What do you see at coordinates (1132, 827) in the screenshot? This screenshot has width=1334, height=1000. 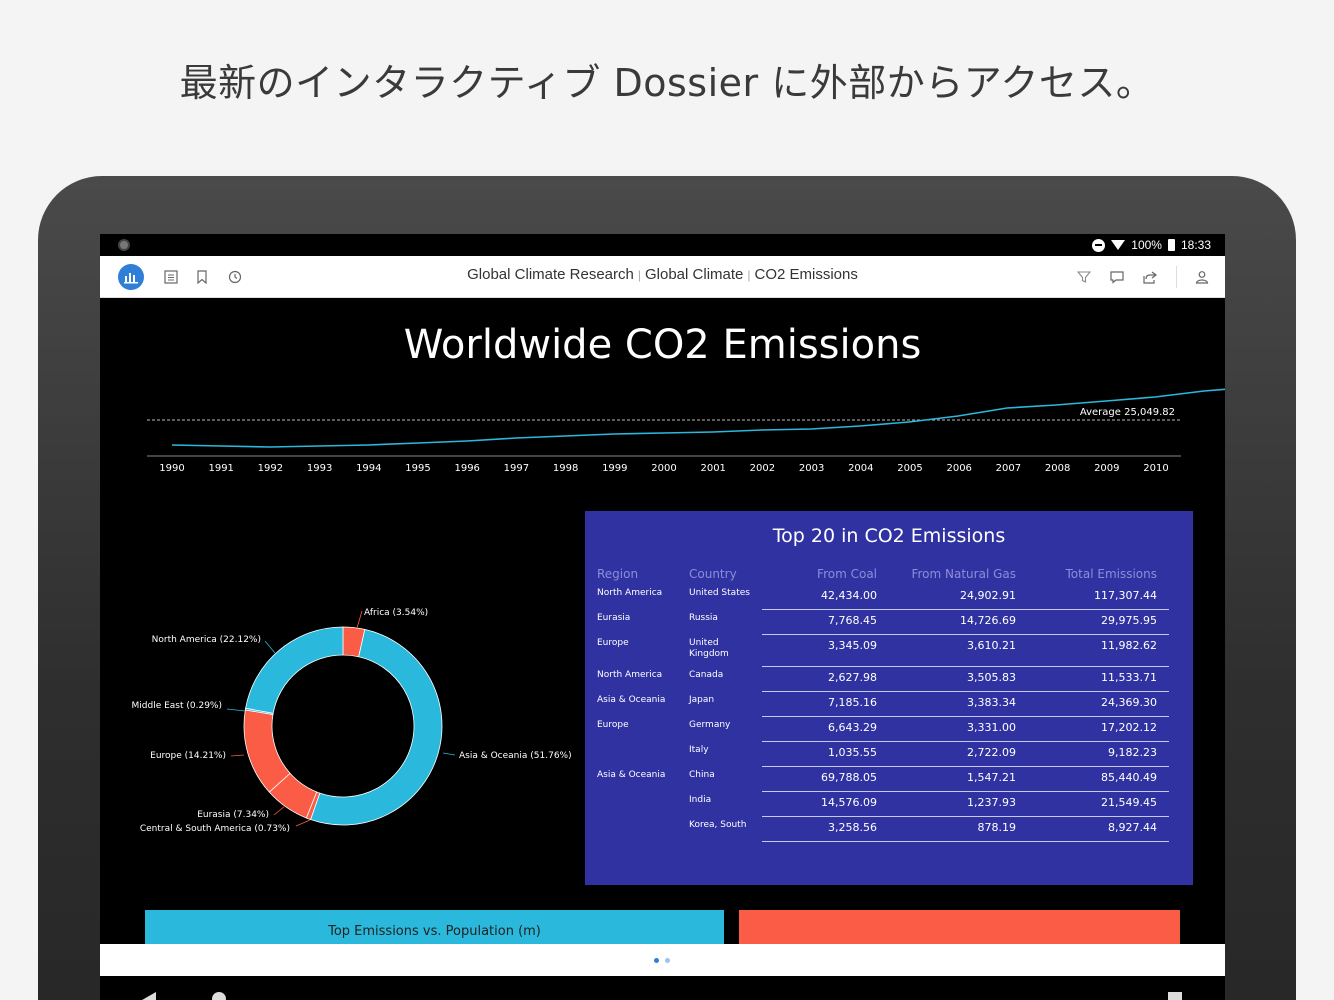 I see `cell-total-emissions: 8,927.44` at bounding box center [1132, 827].